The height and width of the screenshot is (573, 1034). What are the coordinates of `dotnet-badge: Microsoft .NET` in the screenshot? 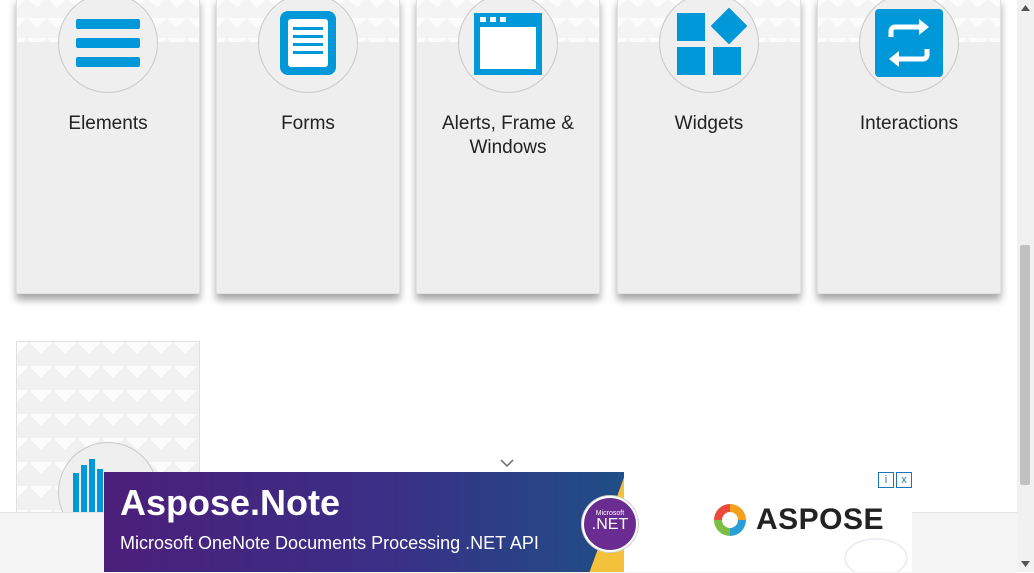 It's located at (610, 524).